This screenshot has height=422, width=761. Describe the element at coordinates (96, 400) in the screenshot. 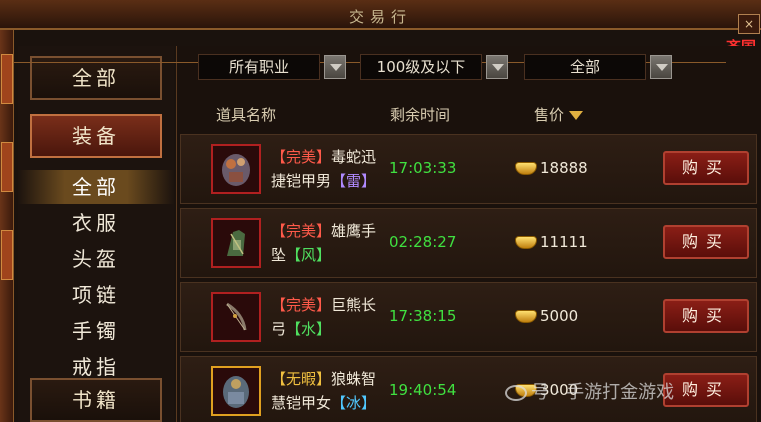

I see `category-books-button: 书籍` at that location.